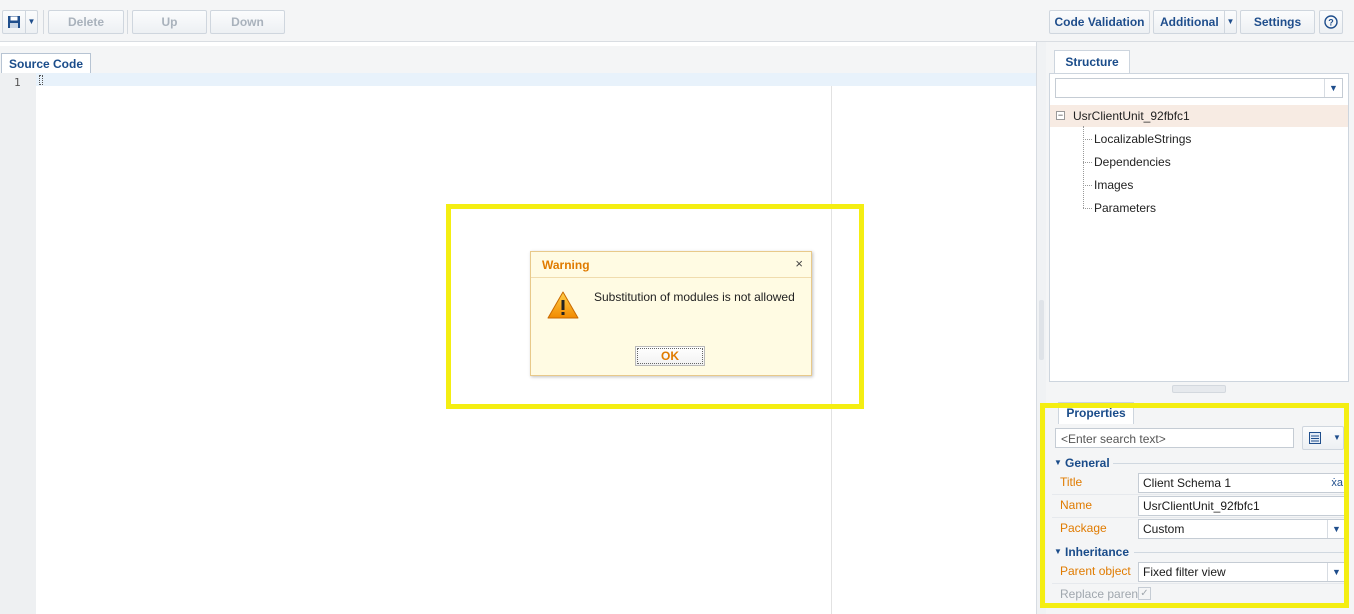  What do you see at coordinates (566, 265) in the screenshot?
I see `dialog-title: Warning` at bounding box center [566, 265].